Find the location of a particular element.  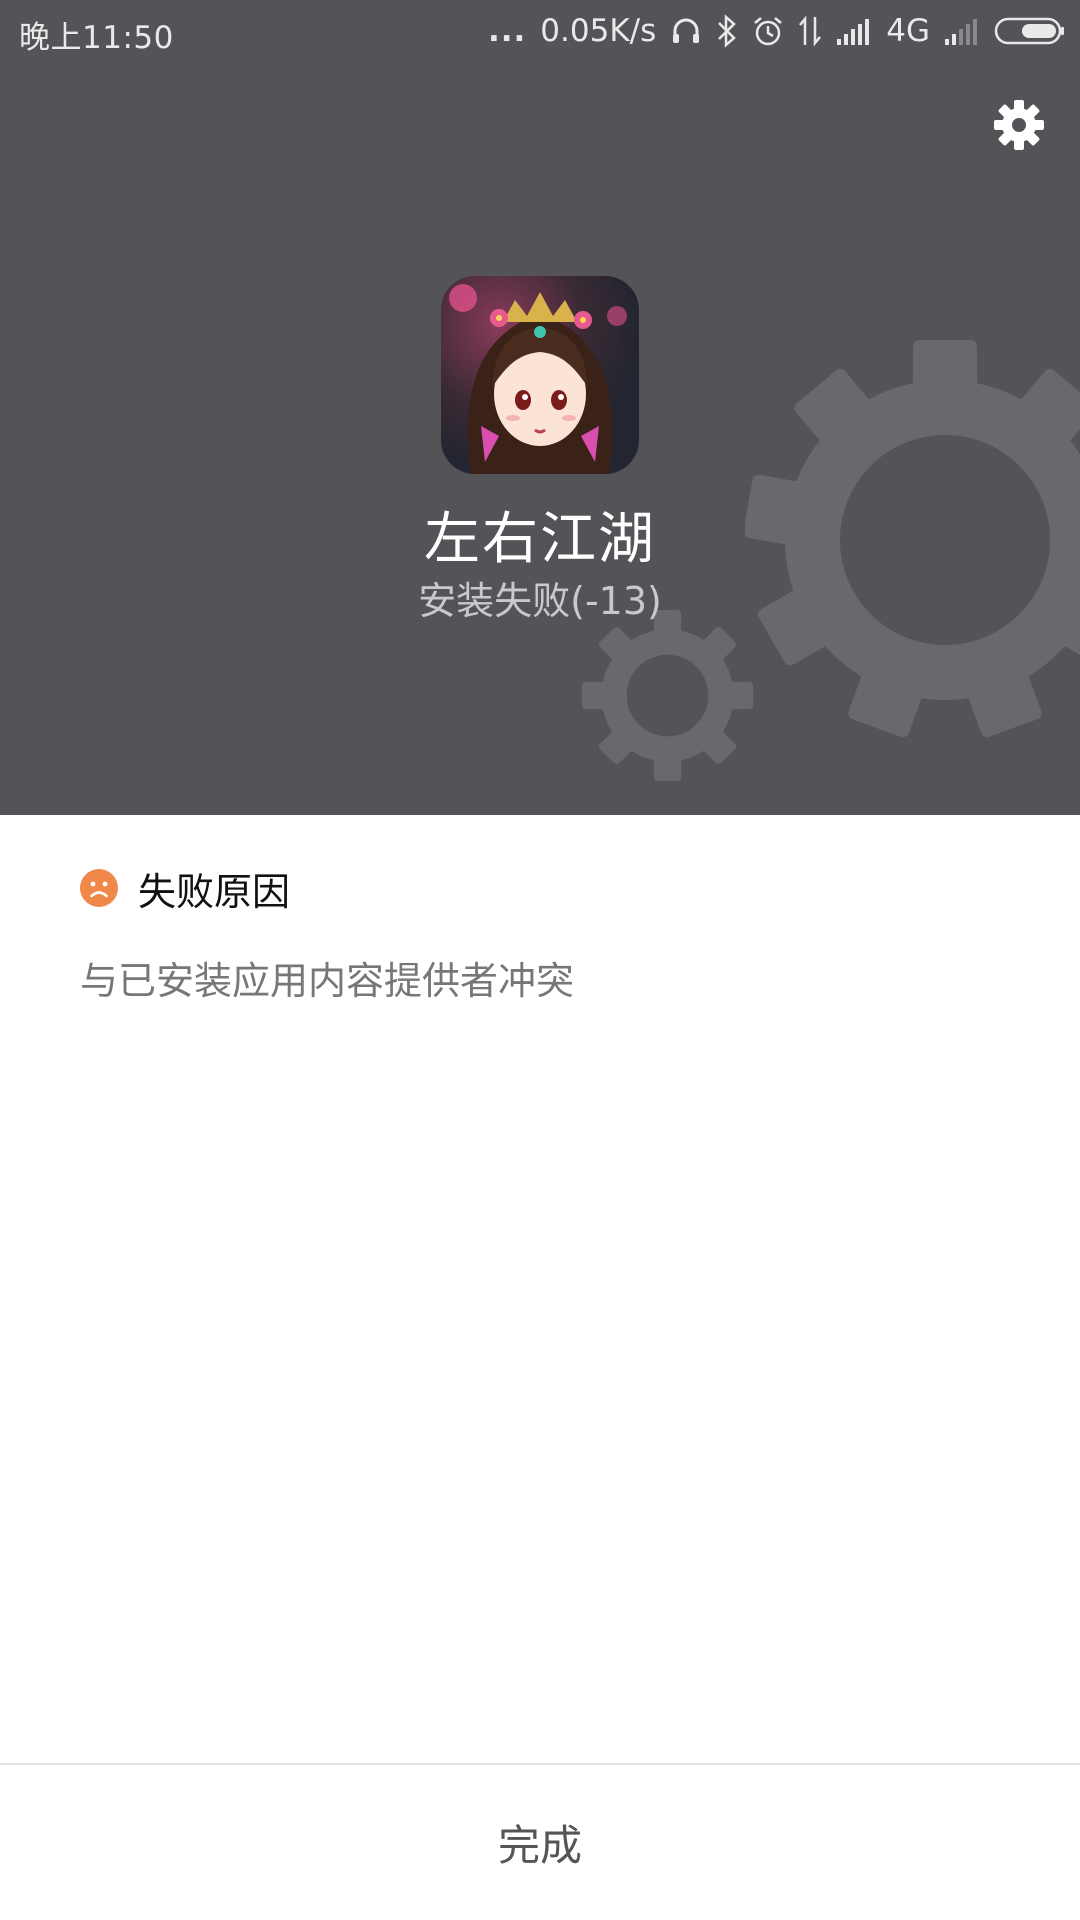

status-network-speed: 0.05K/s is located at coordinates (598, 31).